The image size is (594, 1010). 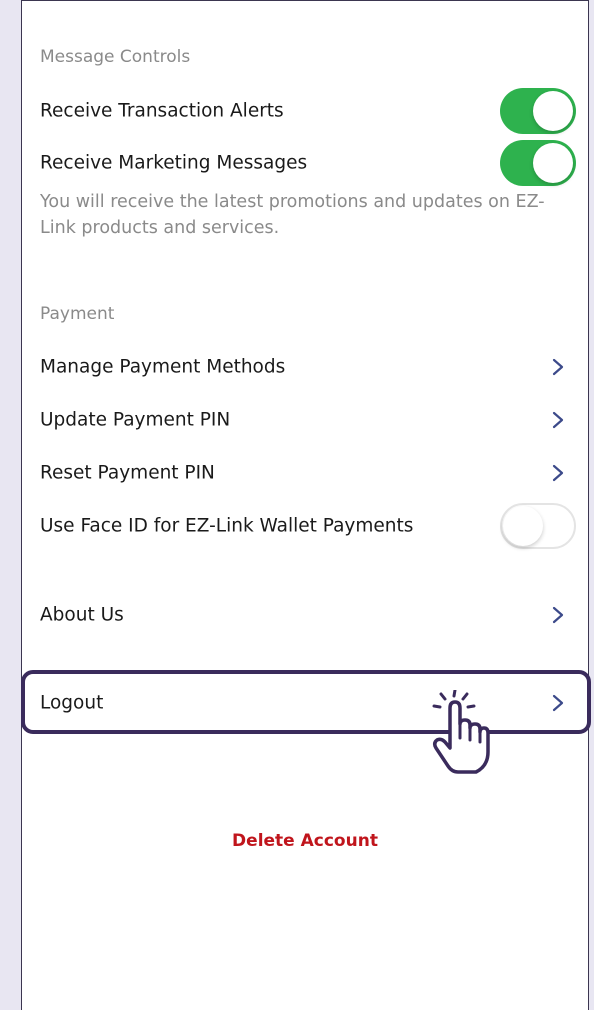 What do you see at coordinates (162, 111) in the screenshot?
I see `transaction-alerts-label: Receive Transaction Alerts` at bounding box center [162, 111].